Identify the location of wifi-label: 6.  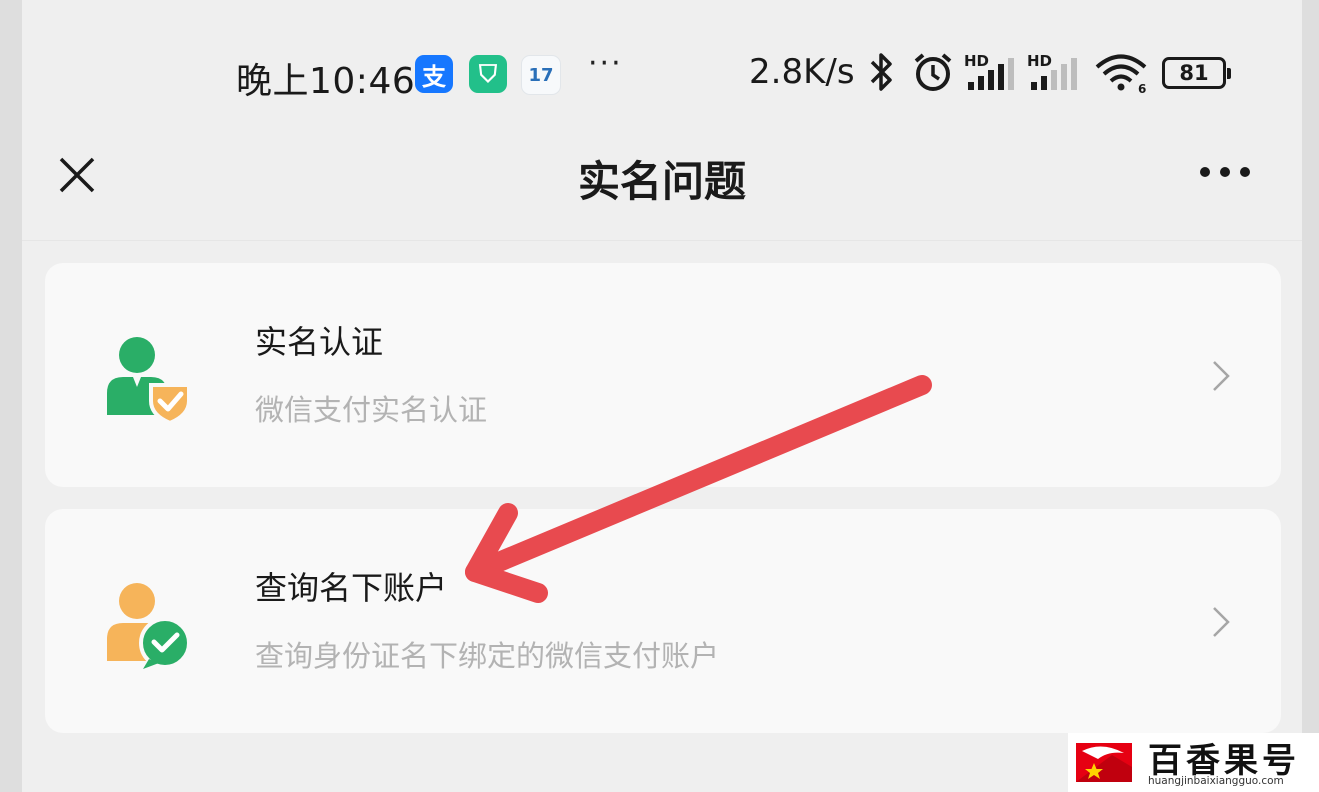
(1142, 88).